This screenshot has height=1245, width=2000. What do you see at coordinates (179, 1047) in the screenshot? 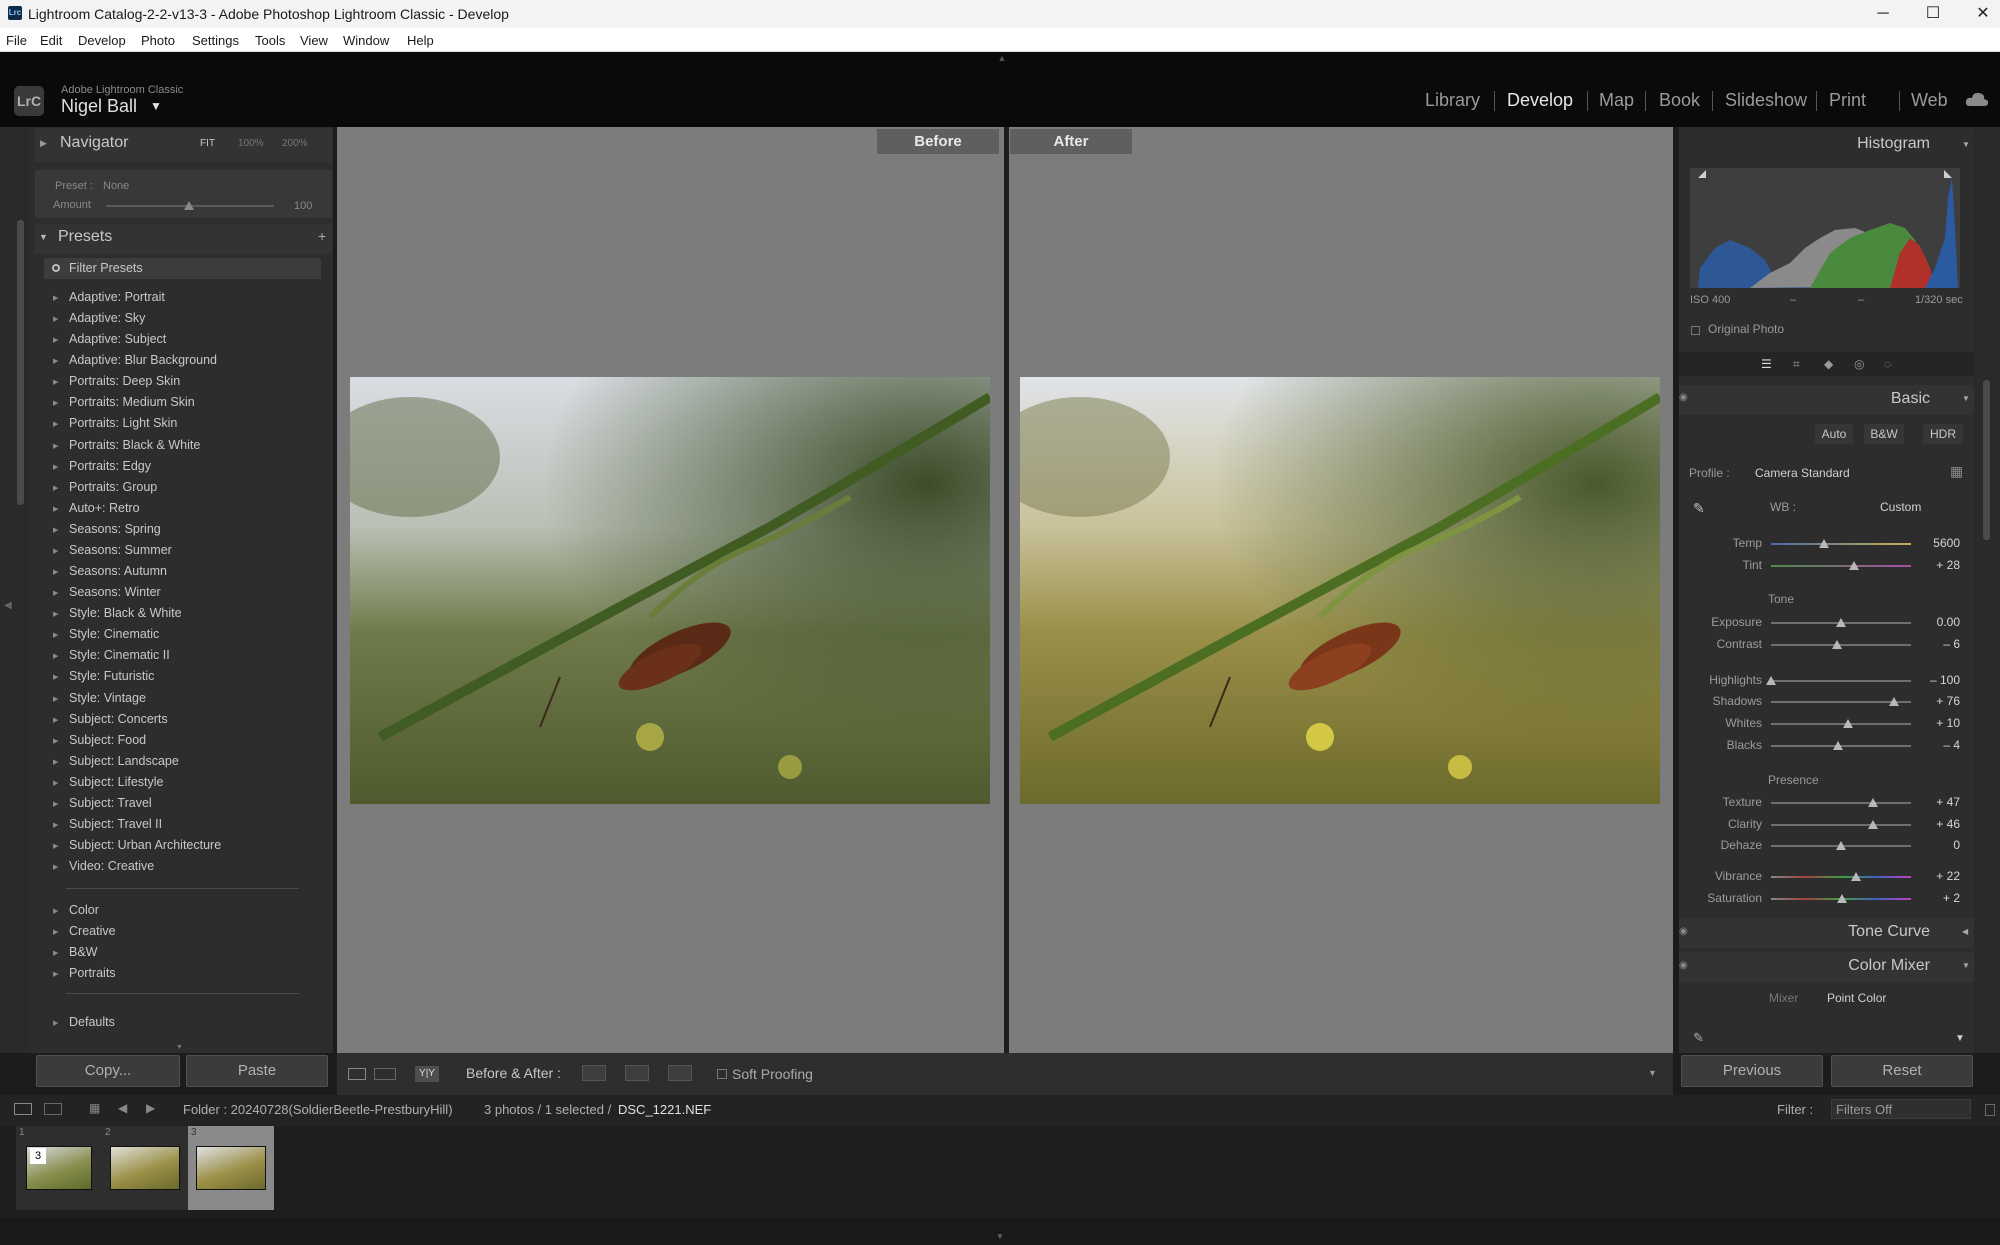
I see `collapse-icon: ▼` at bounding box center [179, 1047].